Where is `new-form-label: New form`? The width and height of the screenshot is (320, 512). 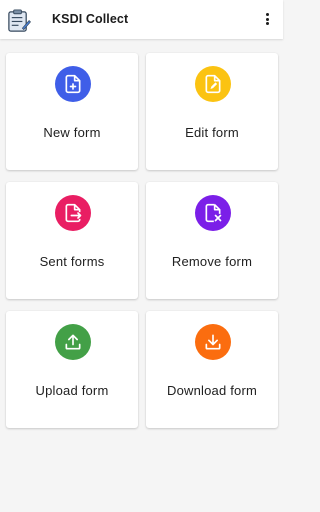
new-form-label: New form is located at coordinates (72, 132).